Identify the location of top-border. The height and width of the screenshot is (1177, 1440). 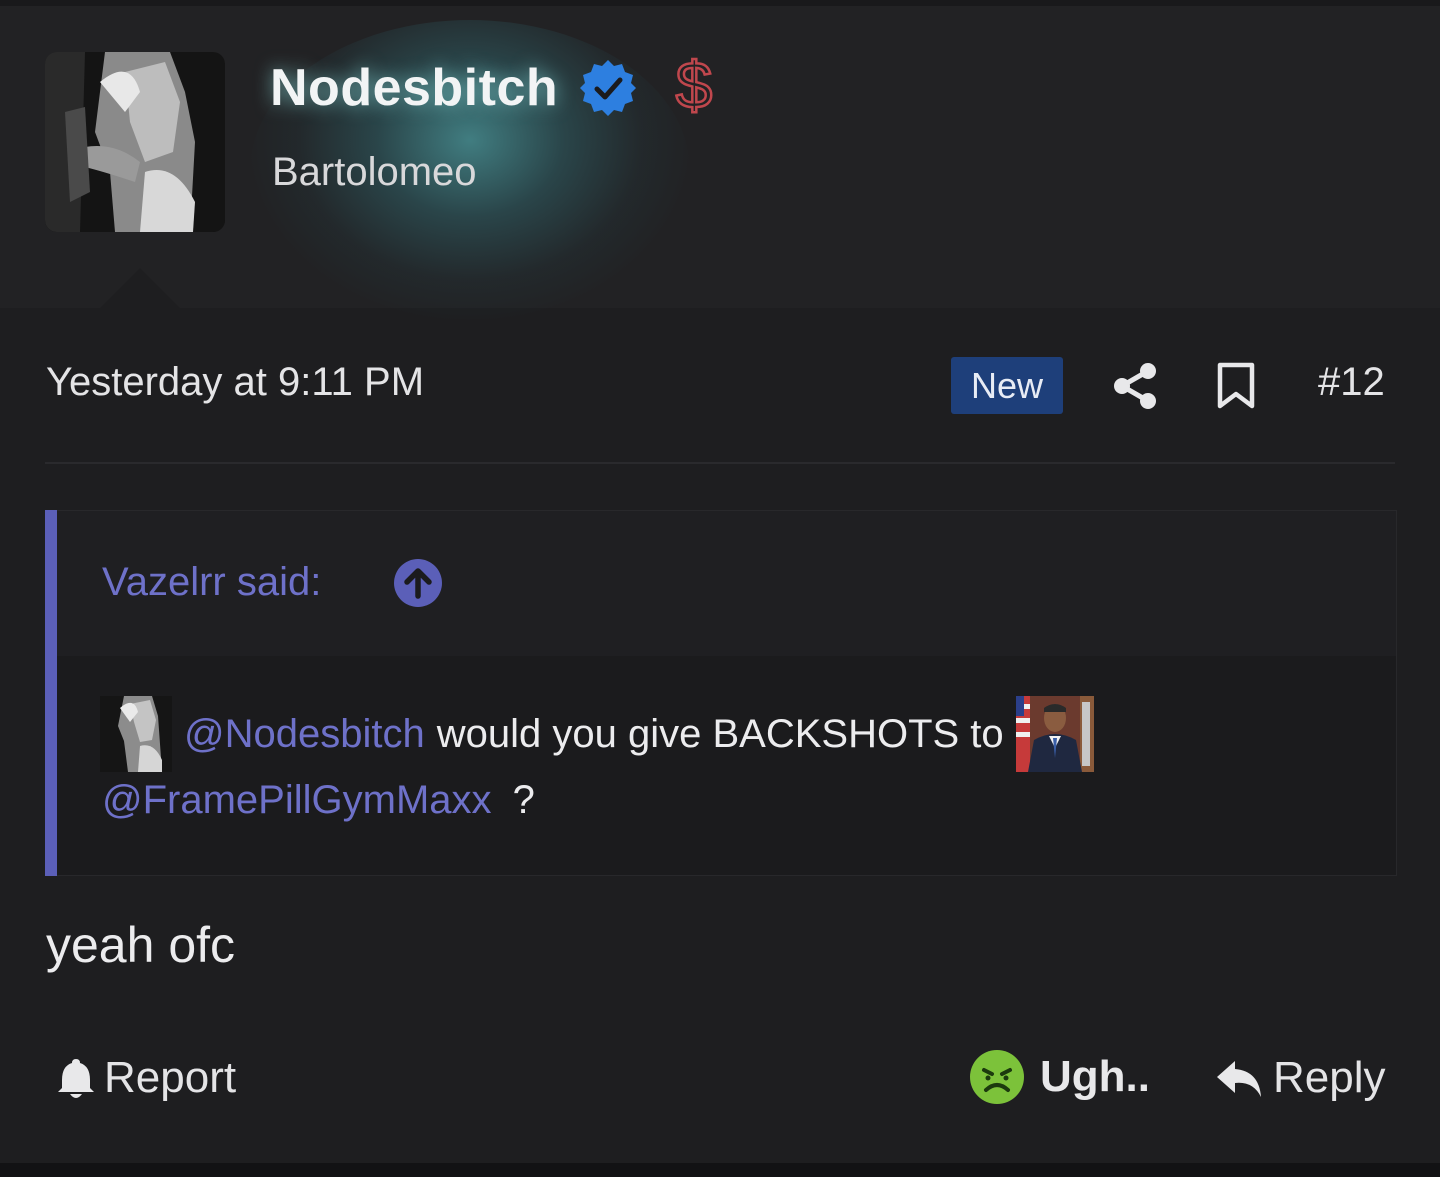
(720, 3).